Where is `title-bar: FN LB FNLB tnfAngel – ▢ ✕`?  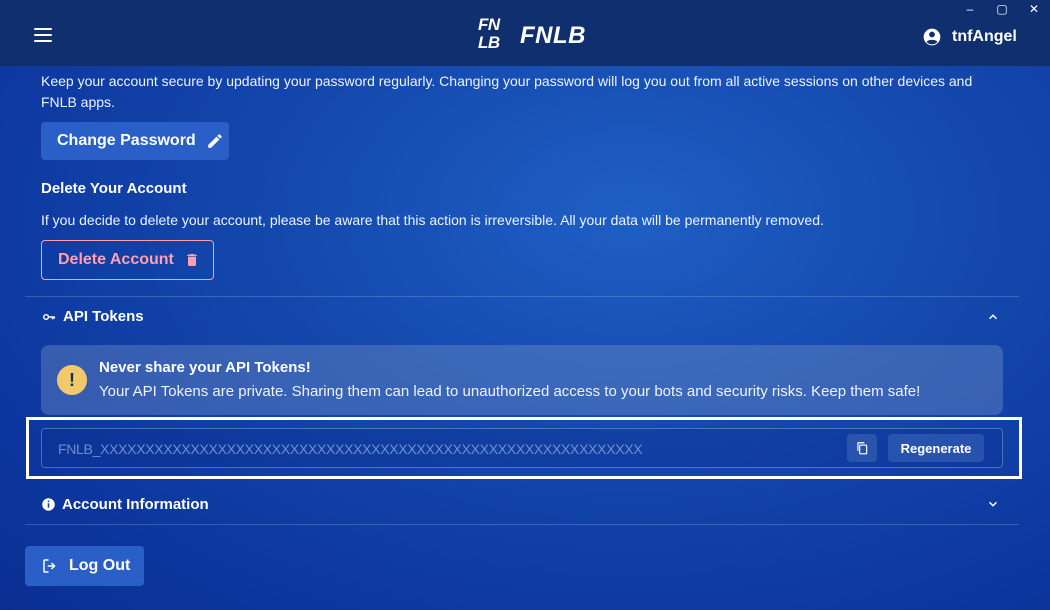 title-bar: FN LB FNLB tnfAngel – ▢ ✕ is located at coordinates (525, 33).